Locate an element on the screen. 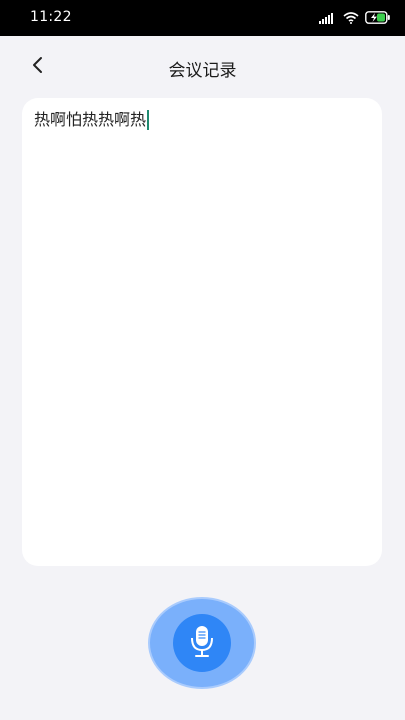 The height and width of the screenshot is (720, 405). header: 会议记录 is located at coordinates (202, 67).